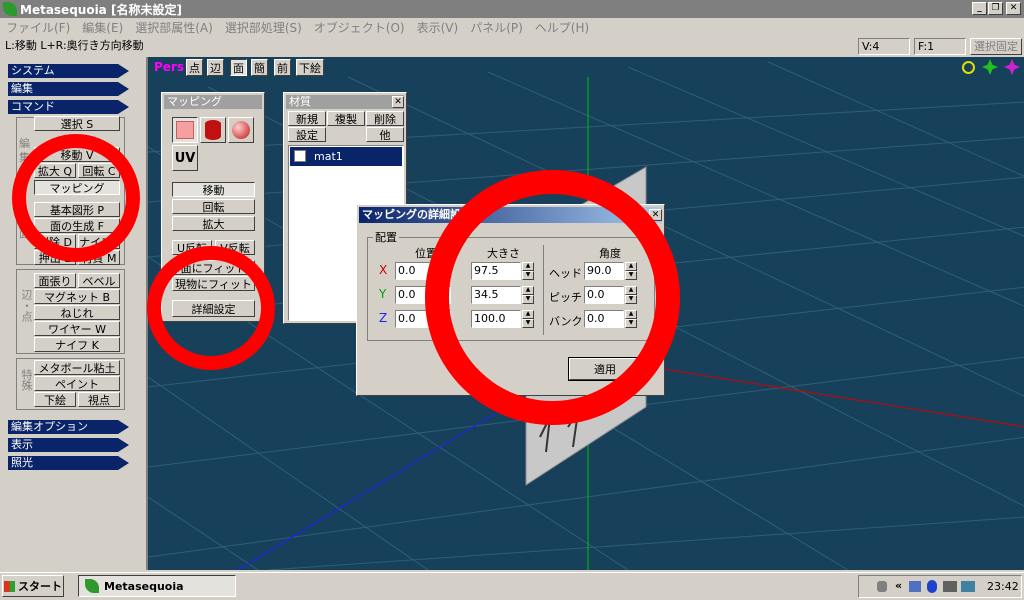 The width and height of the screenshot is (1024, 600). What do you see at coordinates (68, 463) in the screenshot?
I see `section-lighting: 照光` at bounding box center [68, 463].